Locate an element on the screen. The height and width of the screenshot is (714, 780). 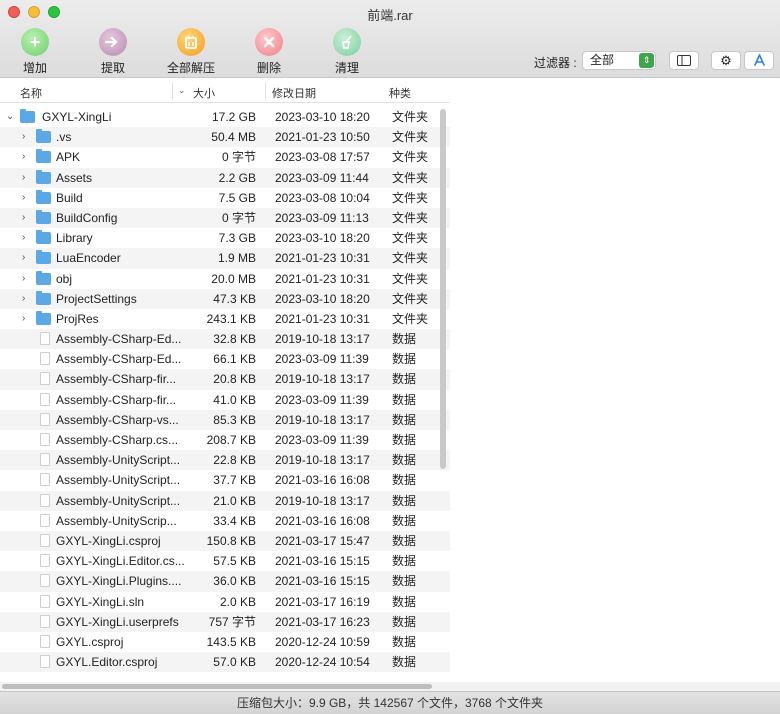
extract-icon is located at coordinates (113, 42).